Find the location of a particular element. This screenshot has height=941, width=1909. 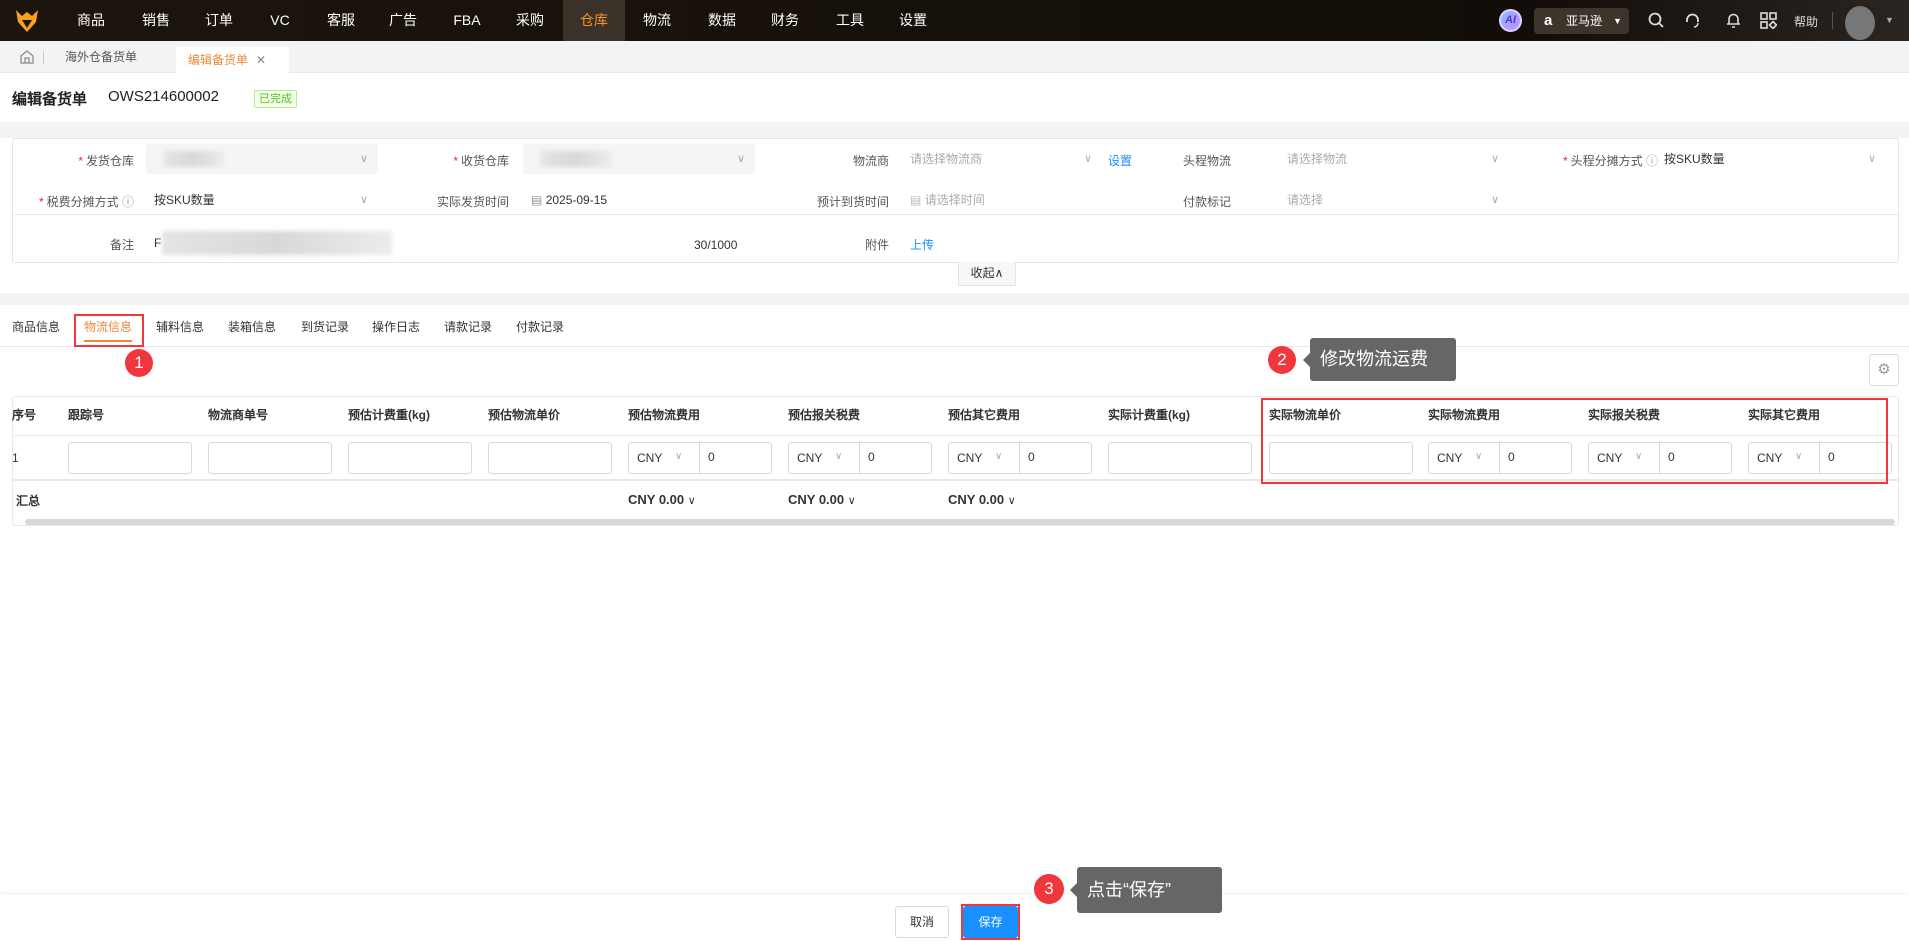

ship-date-picker: ▤ 2025-09-15 is located at coordinates (623, 200).